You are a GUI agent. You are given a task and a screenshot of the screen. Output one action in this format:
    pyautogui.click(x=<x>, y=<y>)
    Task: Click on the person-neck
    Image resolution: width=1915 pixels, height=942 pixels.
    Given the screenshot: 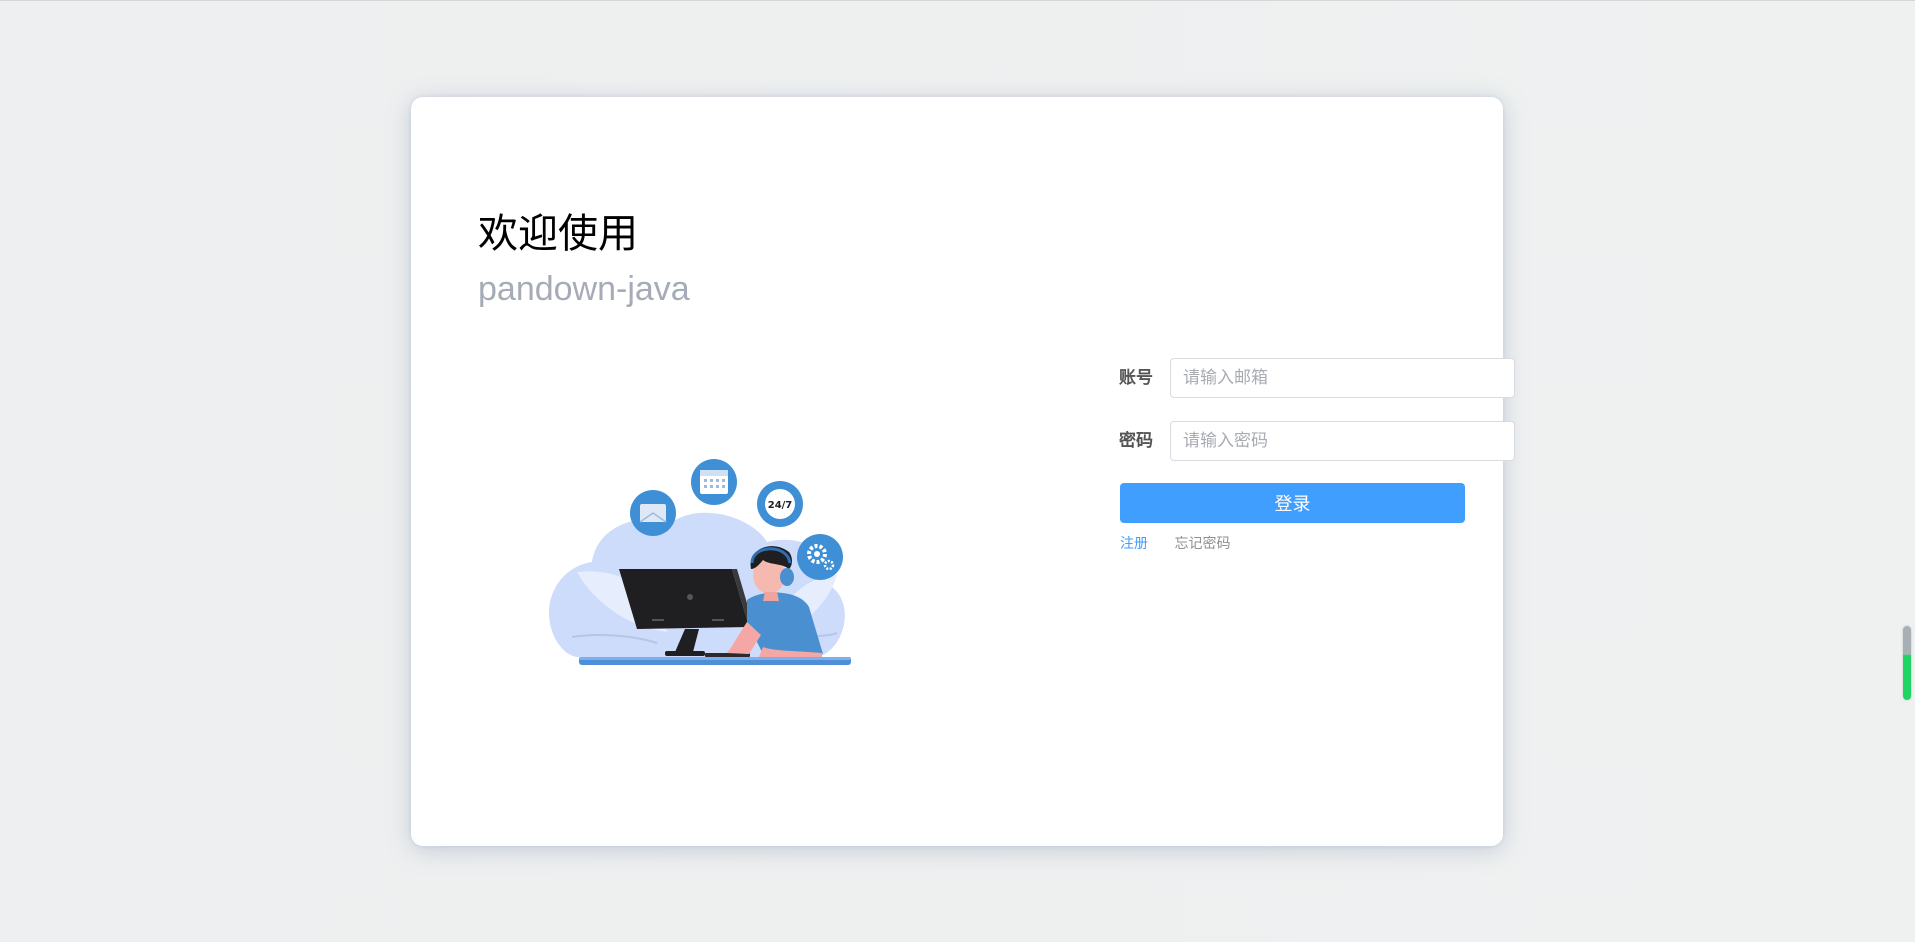 What is the action you would take?
    pyautogui.click(x=771, y=596)
    